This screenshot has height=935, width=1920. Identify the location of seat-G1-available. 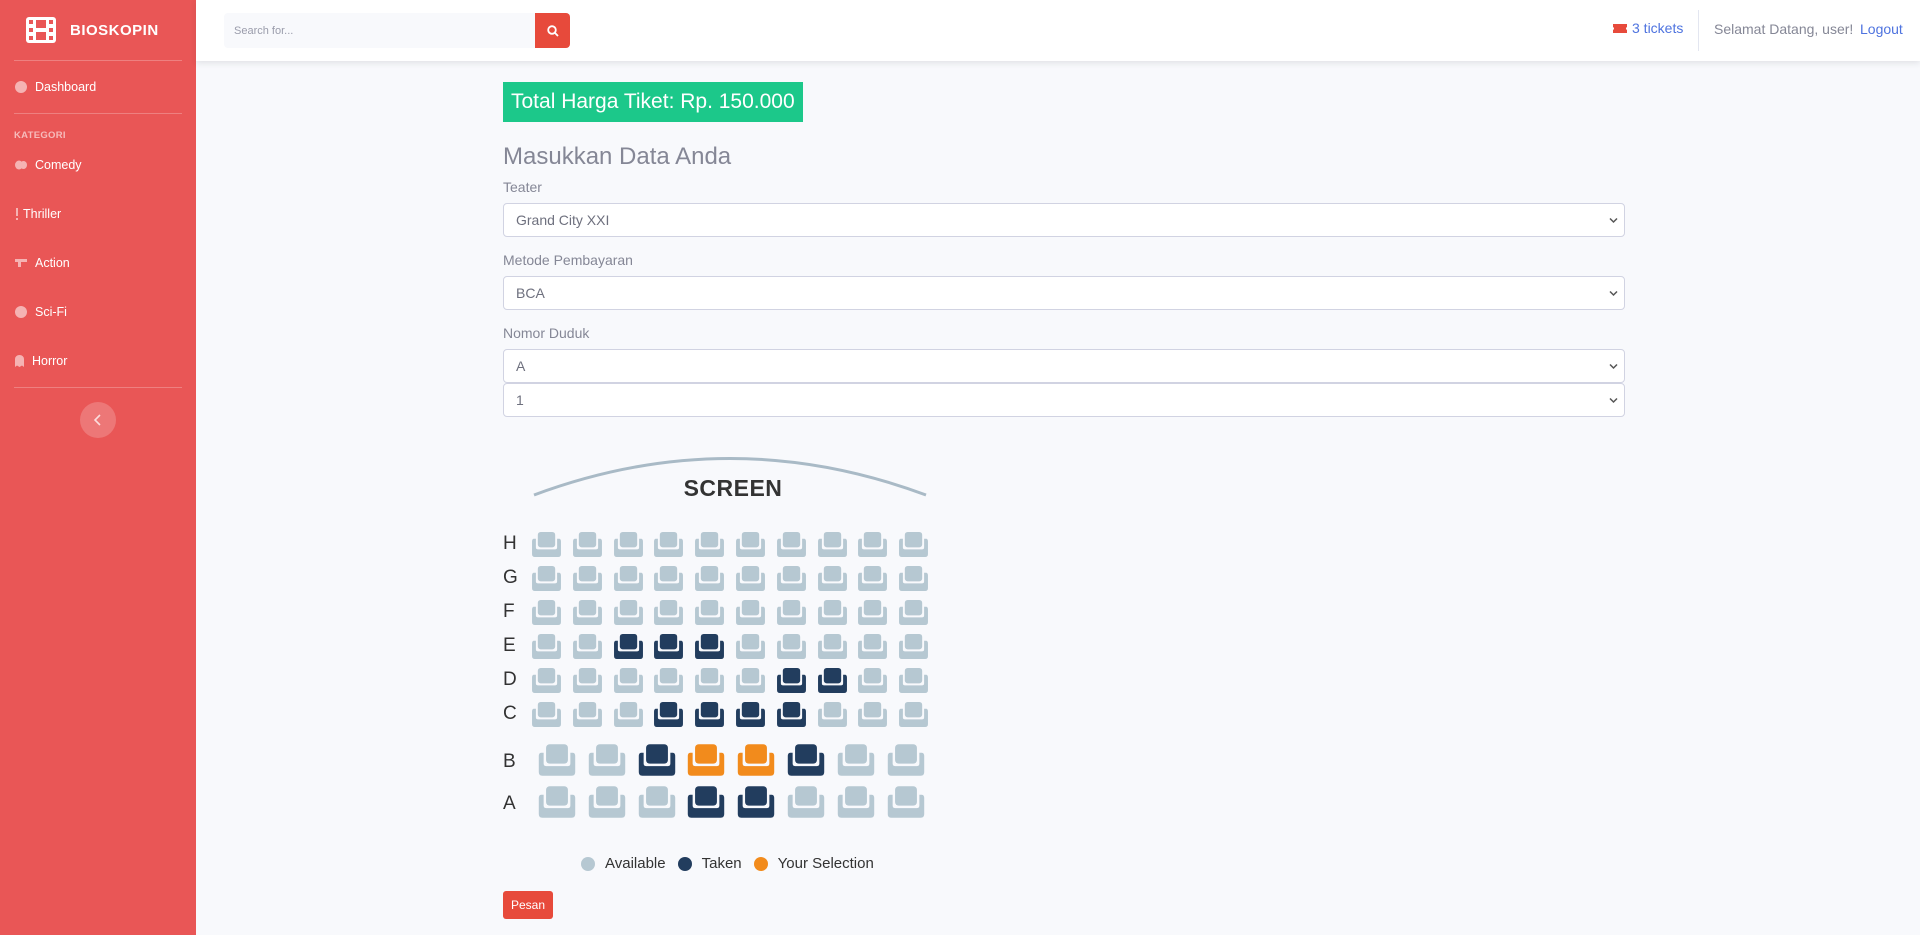
(546, 581).